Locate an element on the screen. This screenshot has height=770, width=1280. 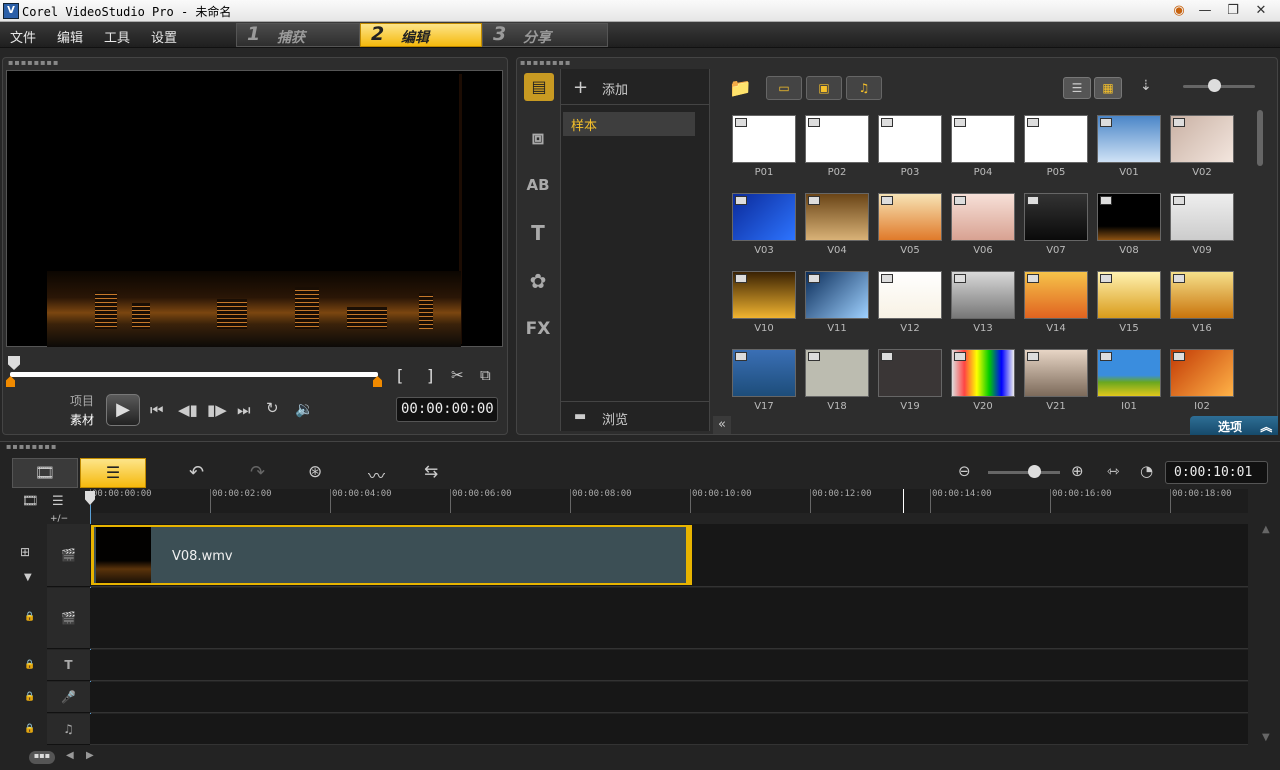
filter-tab-icon: FX is located at coordinates (538, 329).